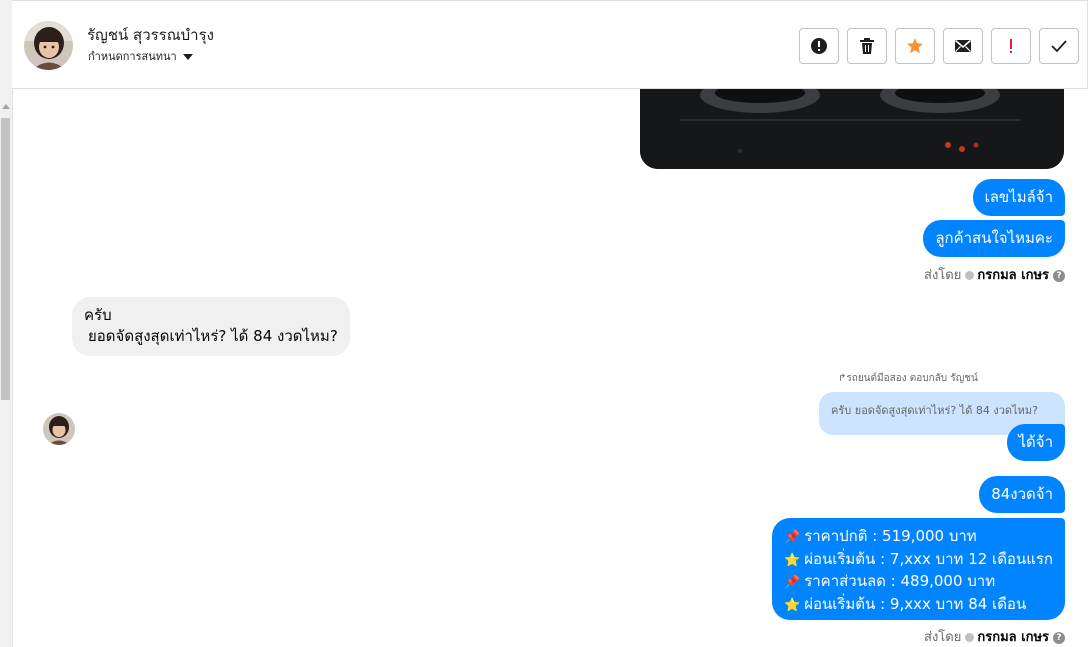  I want to click on contact-avatar-small, so click(59, 429).